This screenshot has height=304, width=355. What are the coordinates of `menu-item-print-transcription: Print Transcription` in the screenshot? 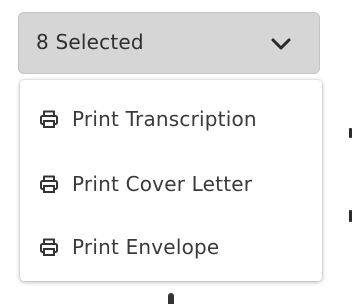 It's located at (171, 119).